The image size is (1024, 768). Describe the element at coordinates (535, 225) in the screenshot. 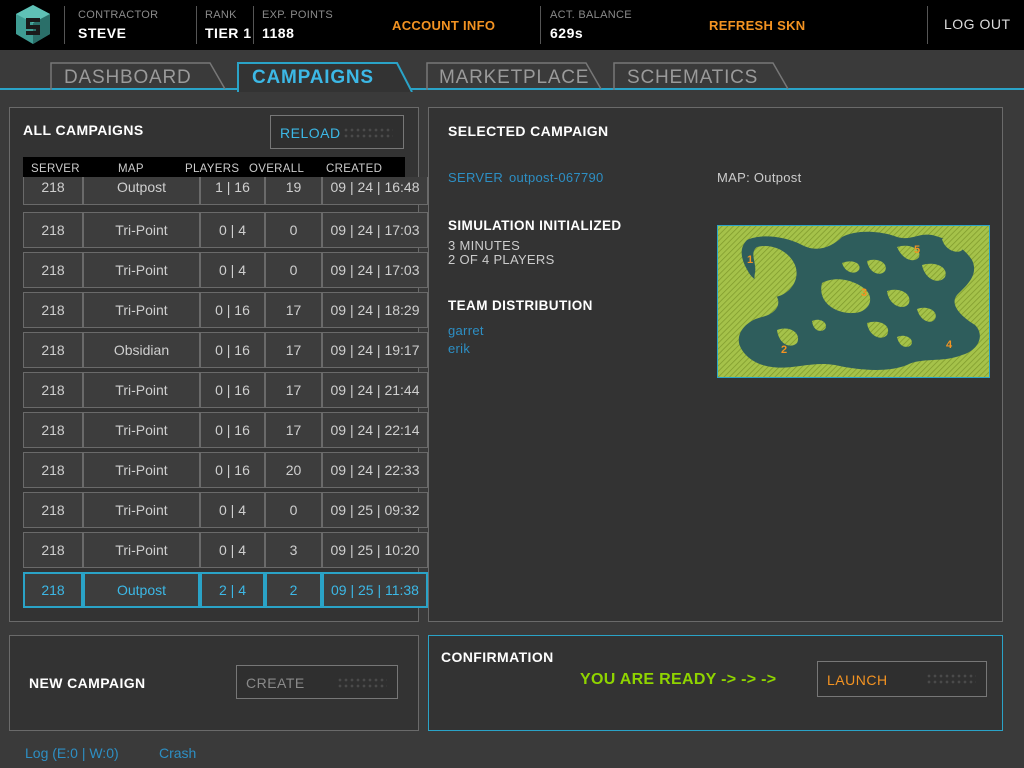

I see `simulation-title: SIMULATION INITIALIZED` at that location.